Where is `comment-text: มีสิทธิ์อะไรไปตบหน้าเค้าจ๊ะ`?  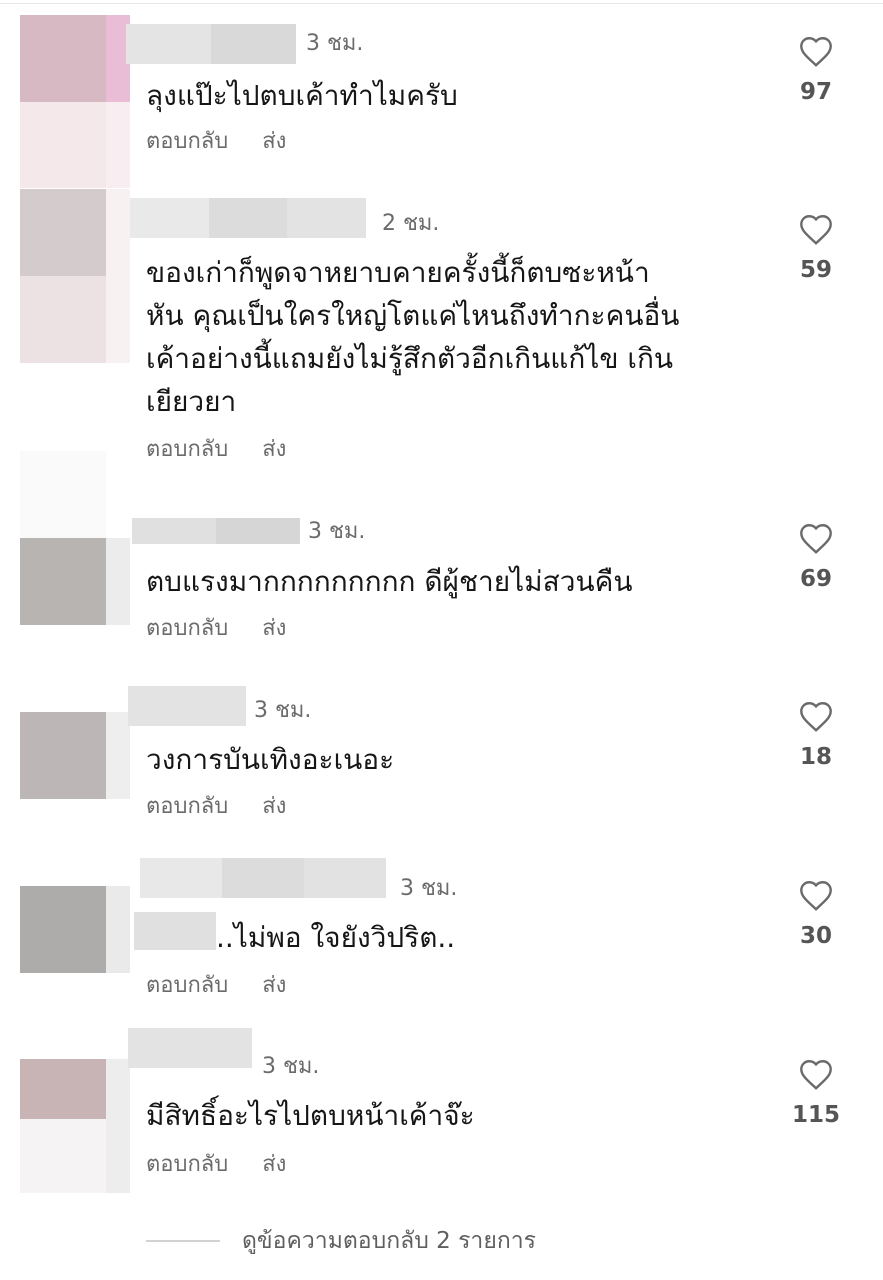 comment-text: มีสิทธิ์อะไรไปตบหน้าเค้าจ๊ะ is located at coordinates (310, 1115).